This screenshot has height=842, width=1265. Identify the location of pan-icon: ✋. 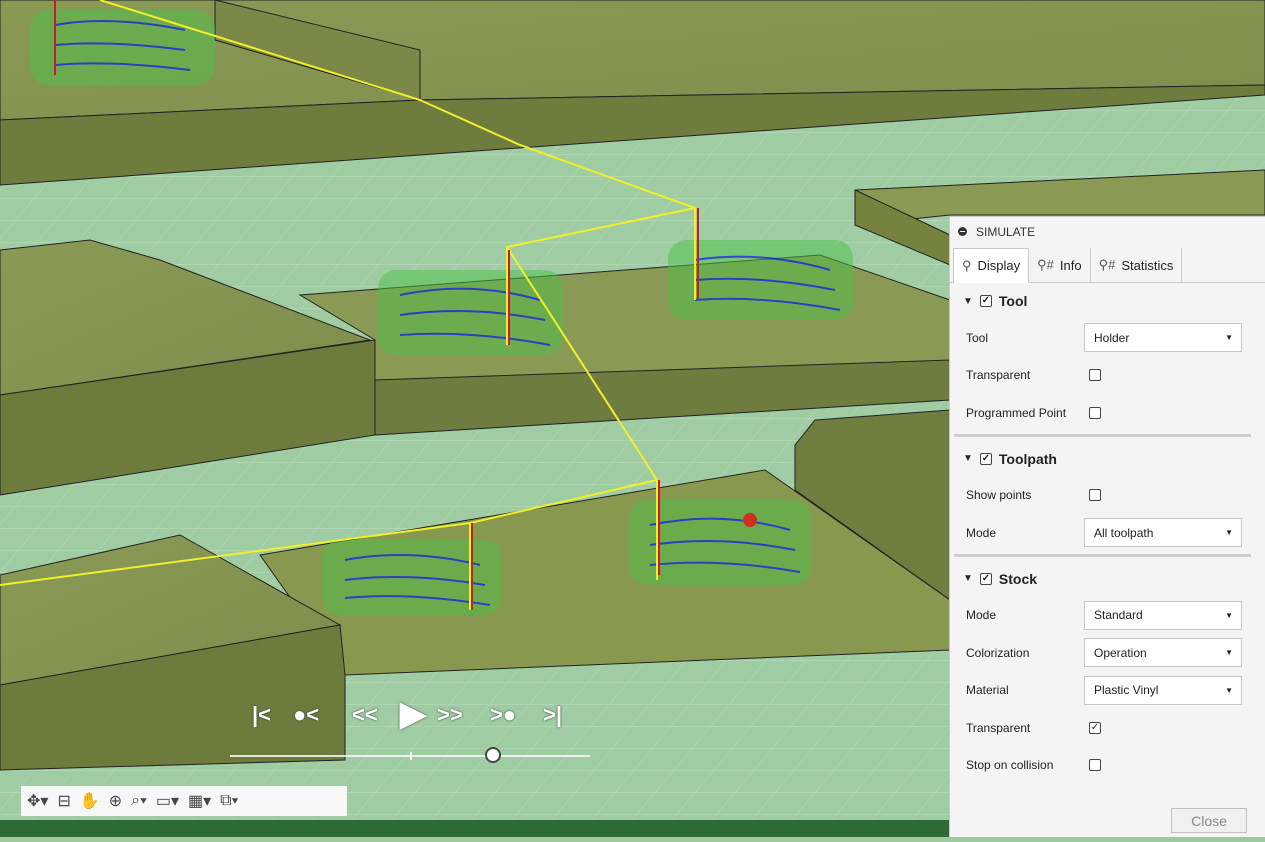
(90, 801).